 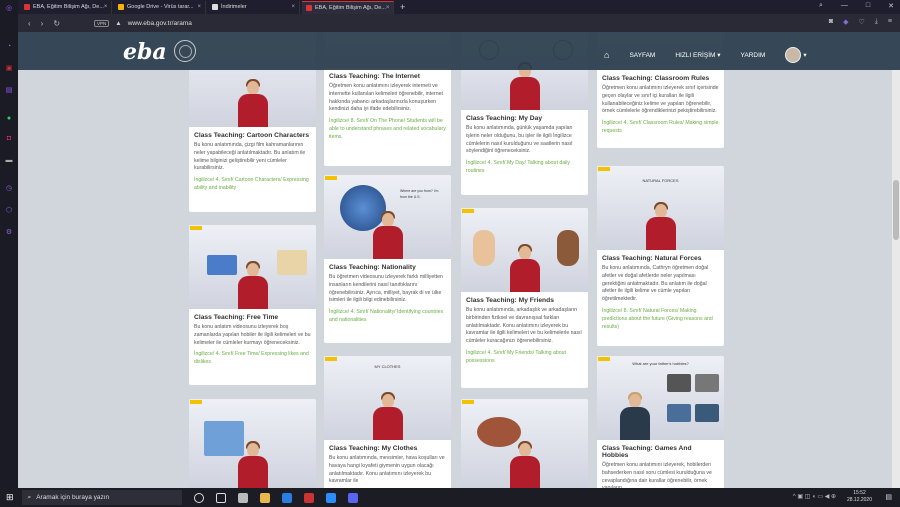 I want to click on instagram-icon: ◘, so click(x=9, y=138).